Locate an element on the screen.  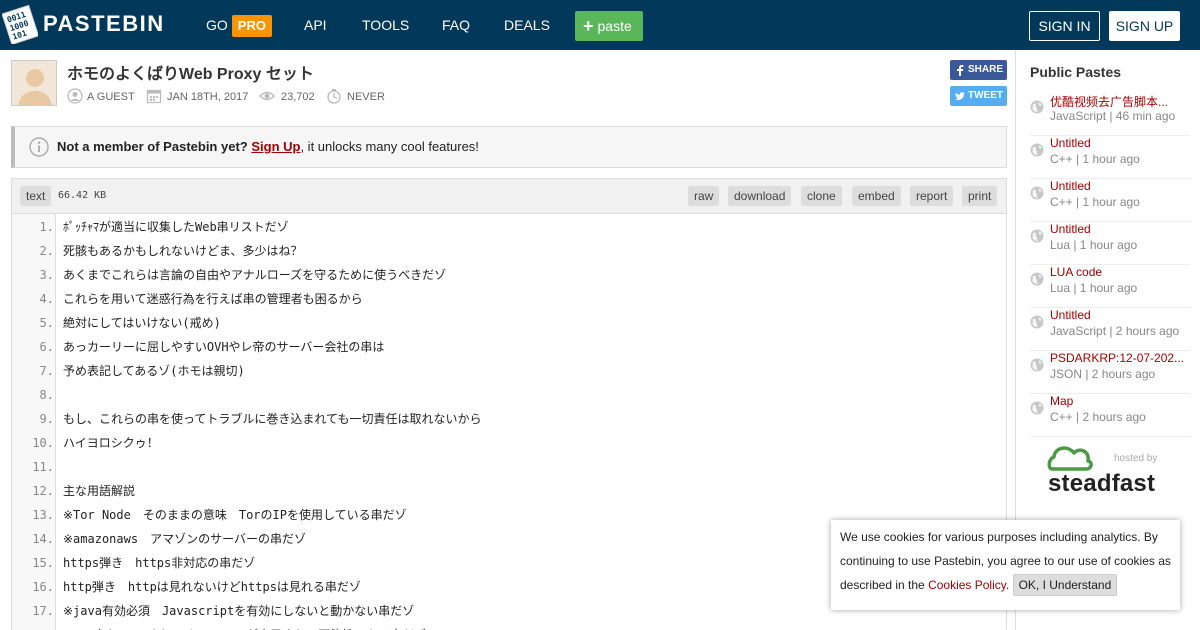
notice-signup-link: Sign Up is located at coordinates (275, 146).